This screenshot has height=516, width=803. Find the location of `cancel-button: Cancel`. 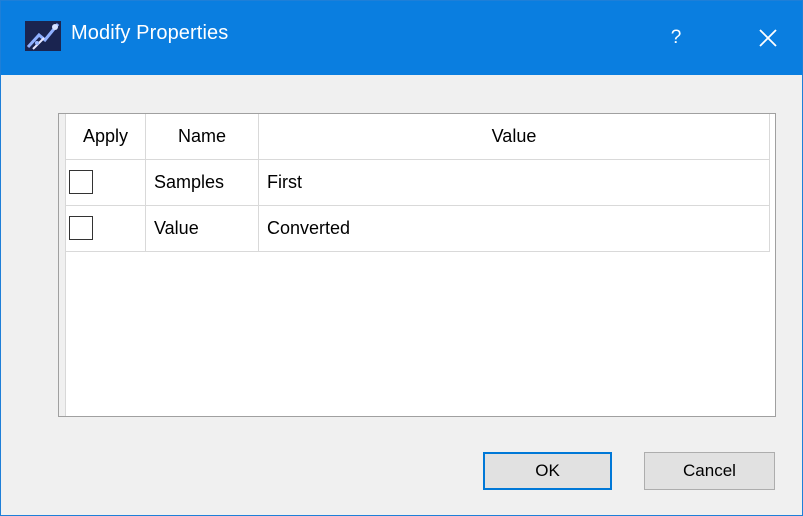

cancel-button: Cancel is located at coordinates (709, 471).